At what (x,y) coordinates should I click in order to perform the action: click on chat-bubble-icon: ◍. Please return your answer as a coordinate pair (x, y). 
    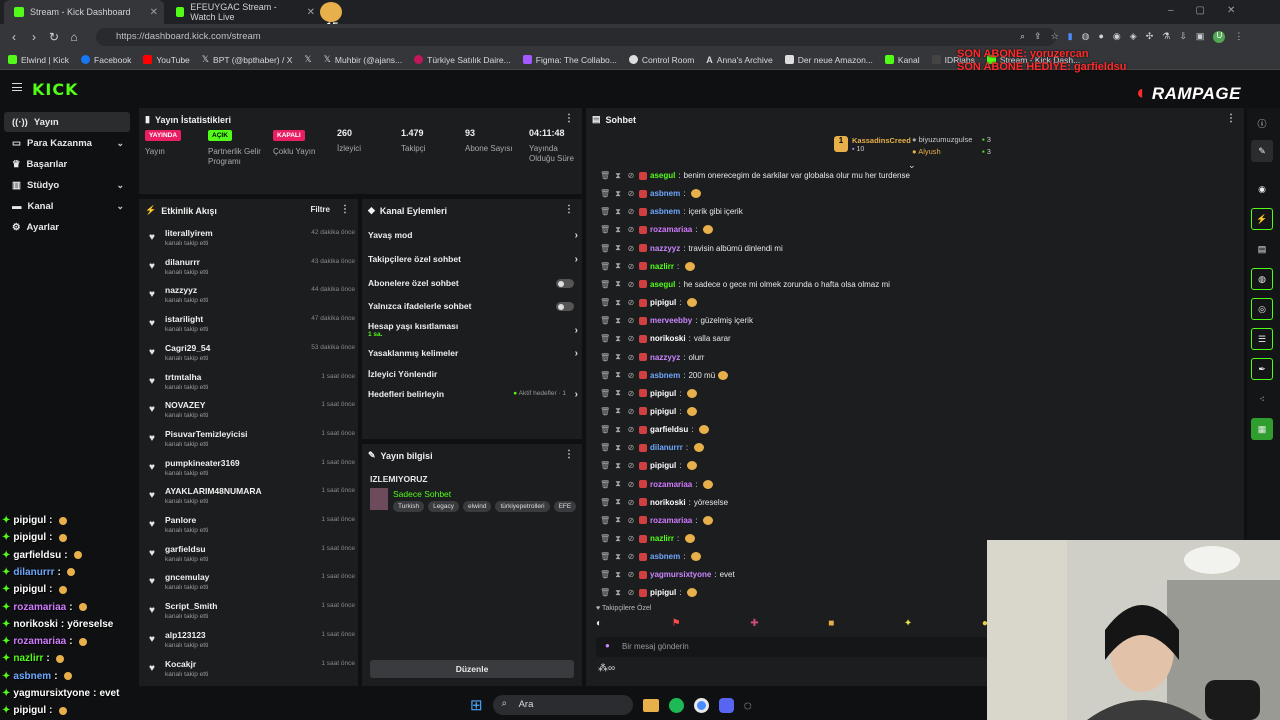
    Looking at the image, I should click on (1262, 279).